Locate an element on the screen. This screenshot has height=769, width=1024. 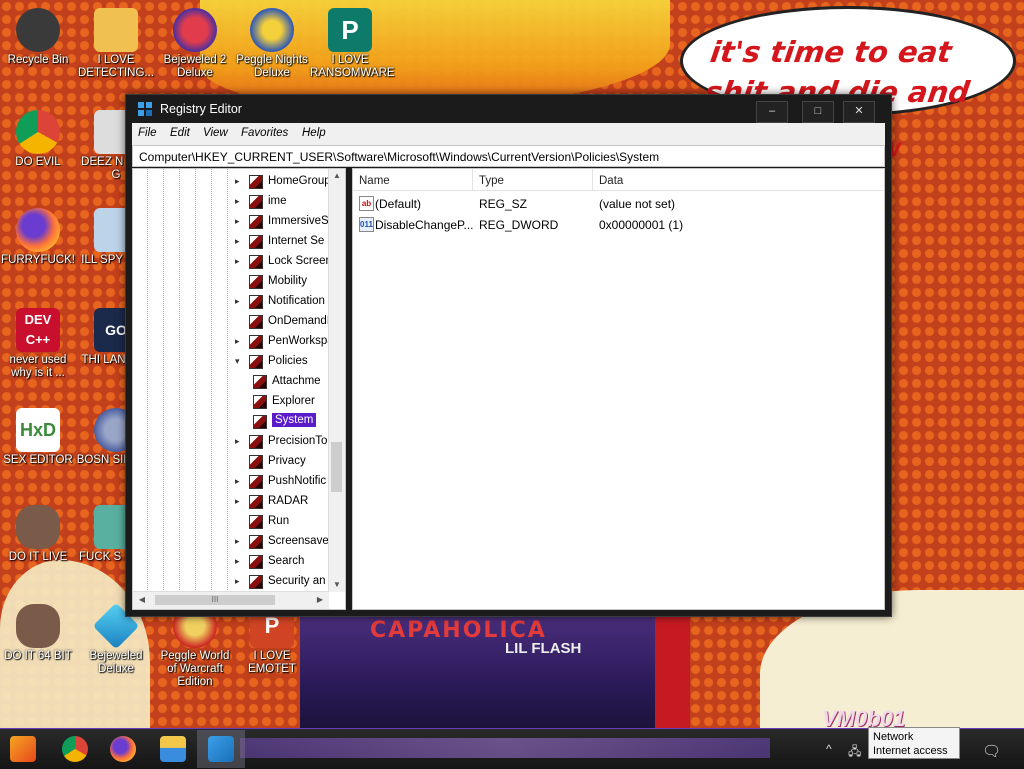
column-header-name: Name is located at coordinates (413, 180).